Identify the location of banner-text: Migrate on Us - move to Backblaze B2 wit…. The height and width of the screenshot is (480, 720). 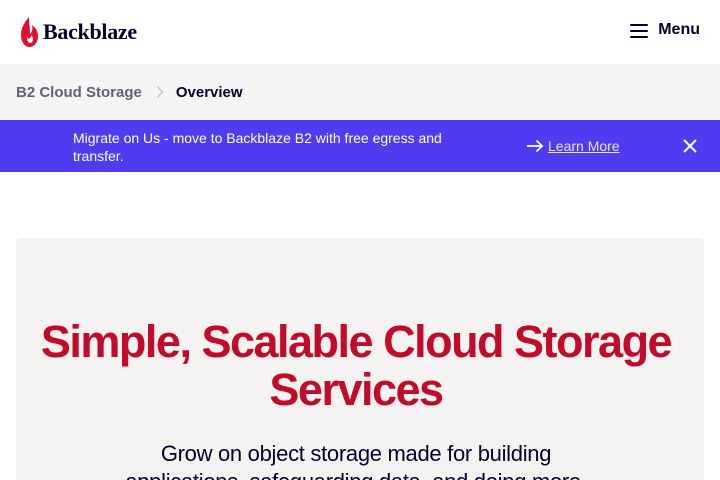
(257, 147).